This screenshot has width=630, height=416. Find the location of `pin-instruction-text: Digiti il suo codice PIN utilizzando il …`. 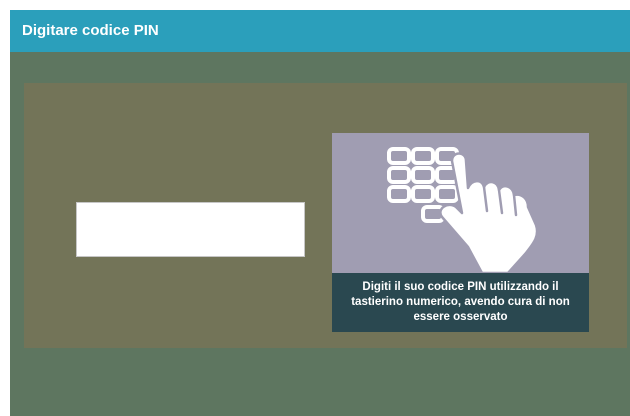

pin-instruction-text: Digiti il suo codice PIN utilizzando il … is located at coordinates (460, 302).